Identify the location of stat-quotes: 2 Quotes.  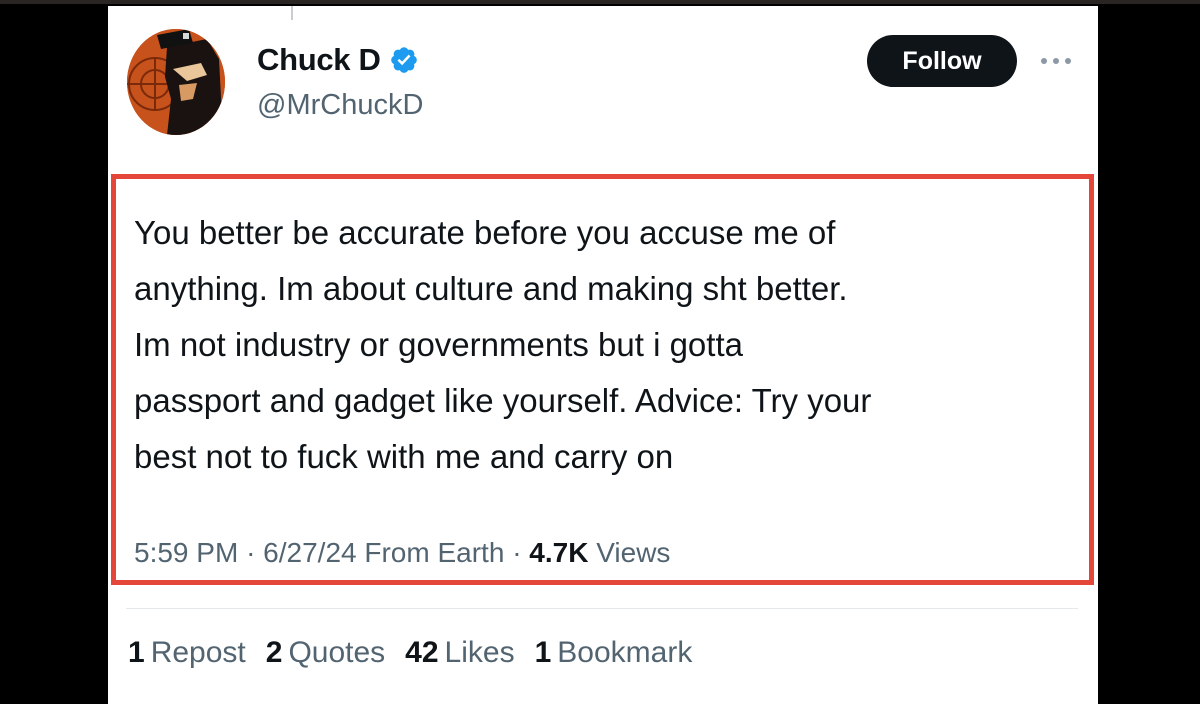
(325, 653).